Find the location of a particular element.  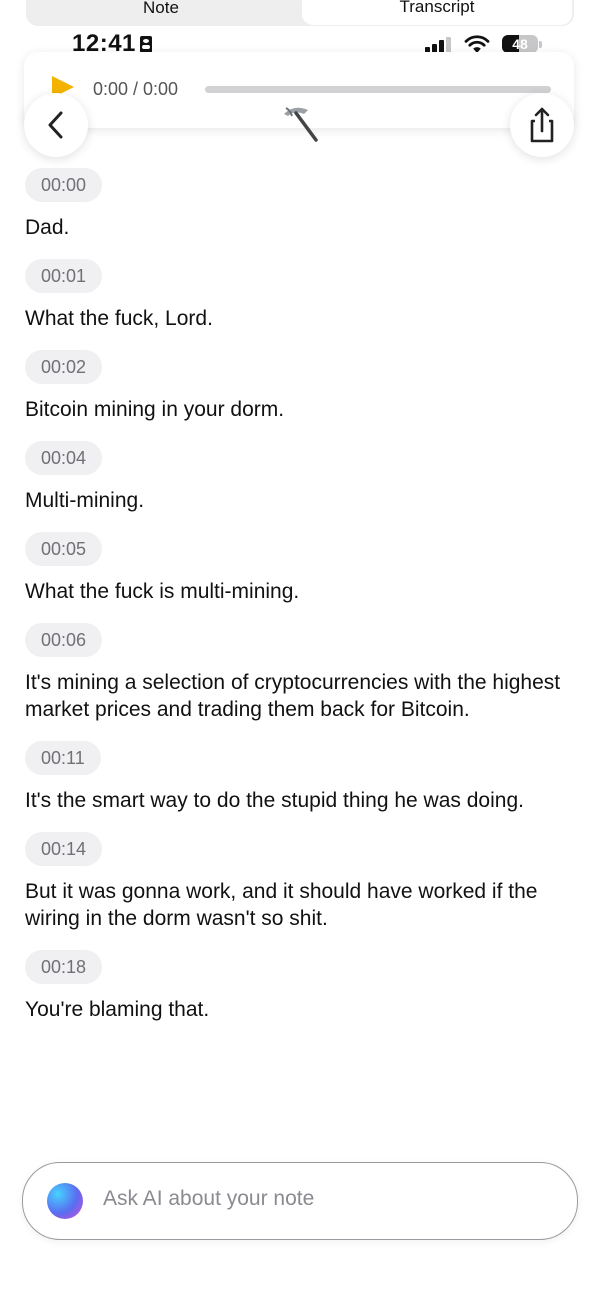

cellular-signal-icon is located at coordinates (439, 45).